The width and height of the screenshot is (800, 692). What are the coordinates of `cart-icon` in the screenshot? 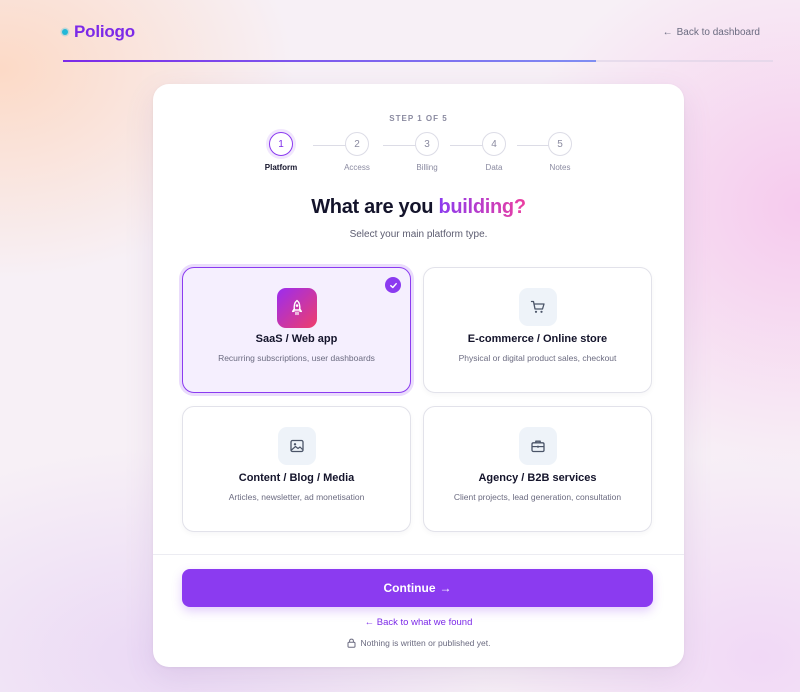 It's located at (537, 307).